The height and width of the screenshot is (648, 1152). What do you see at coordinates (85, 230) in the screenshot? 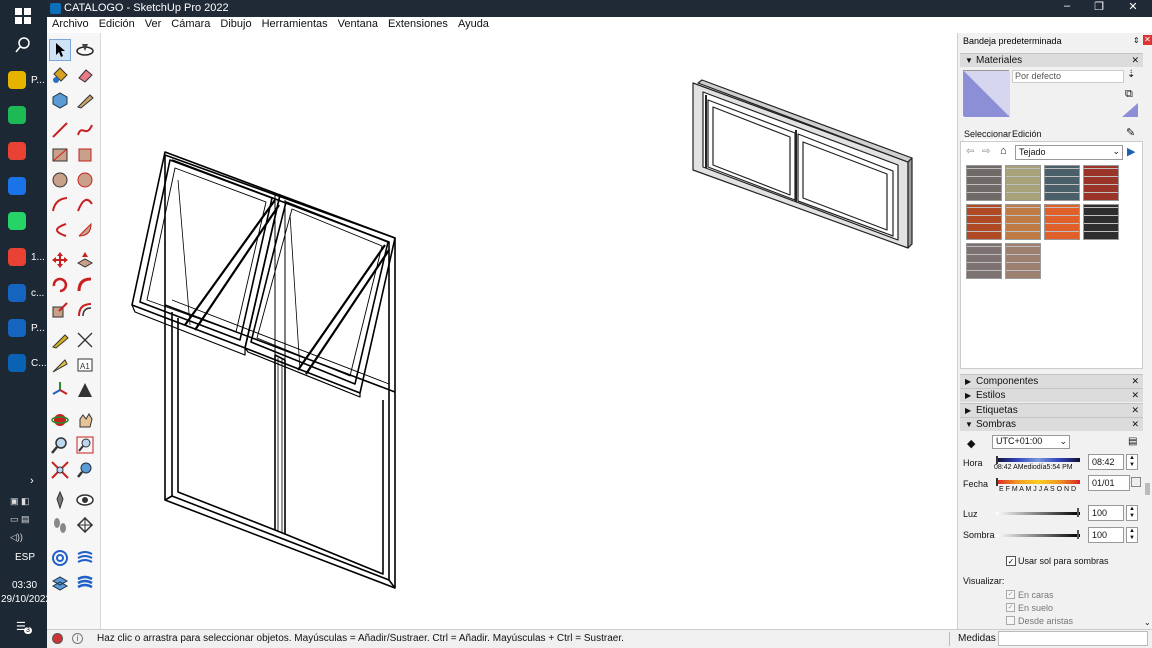
I see `pie-icon` at bounding box center [85, 230].